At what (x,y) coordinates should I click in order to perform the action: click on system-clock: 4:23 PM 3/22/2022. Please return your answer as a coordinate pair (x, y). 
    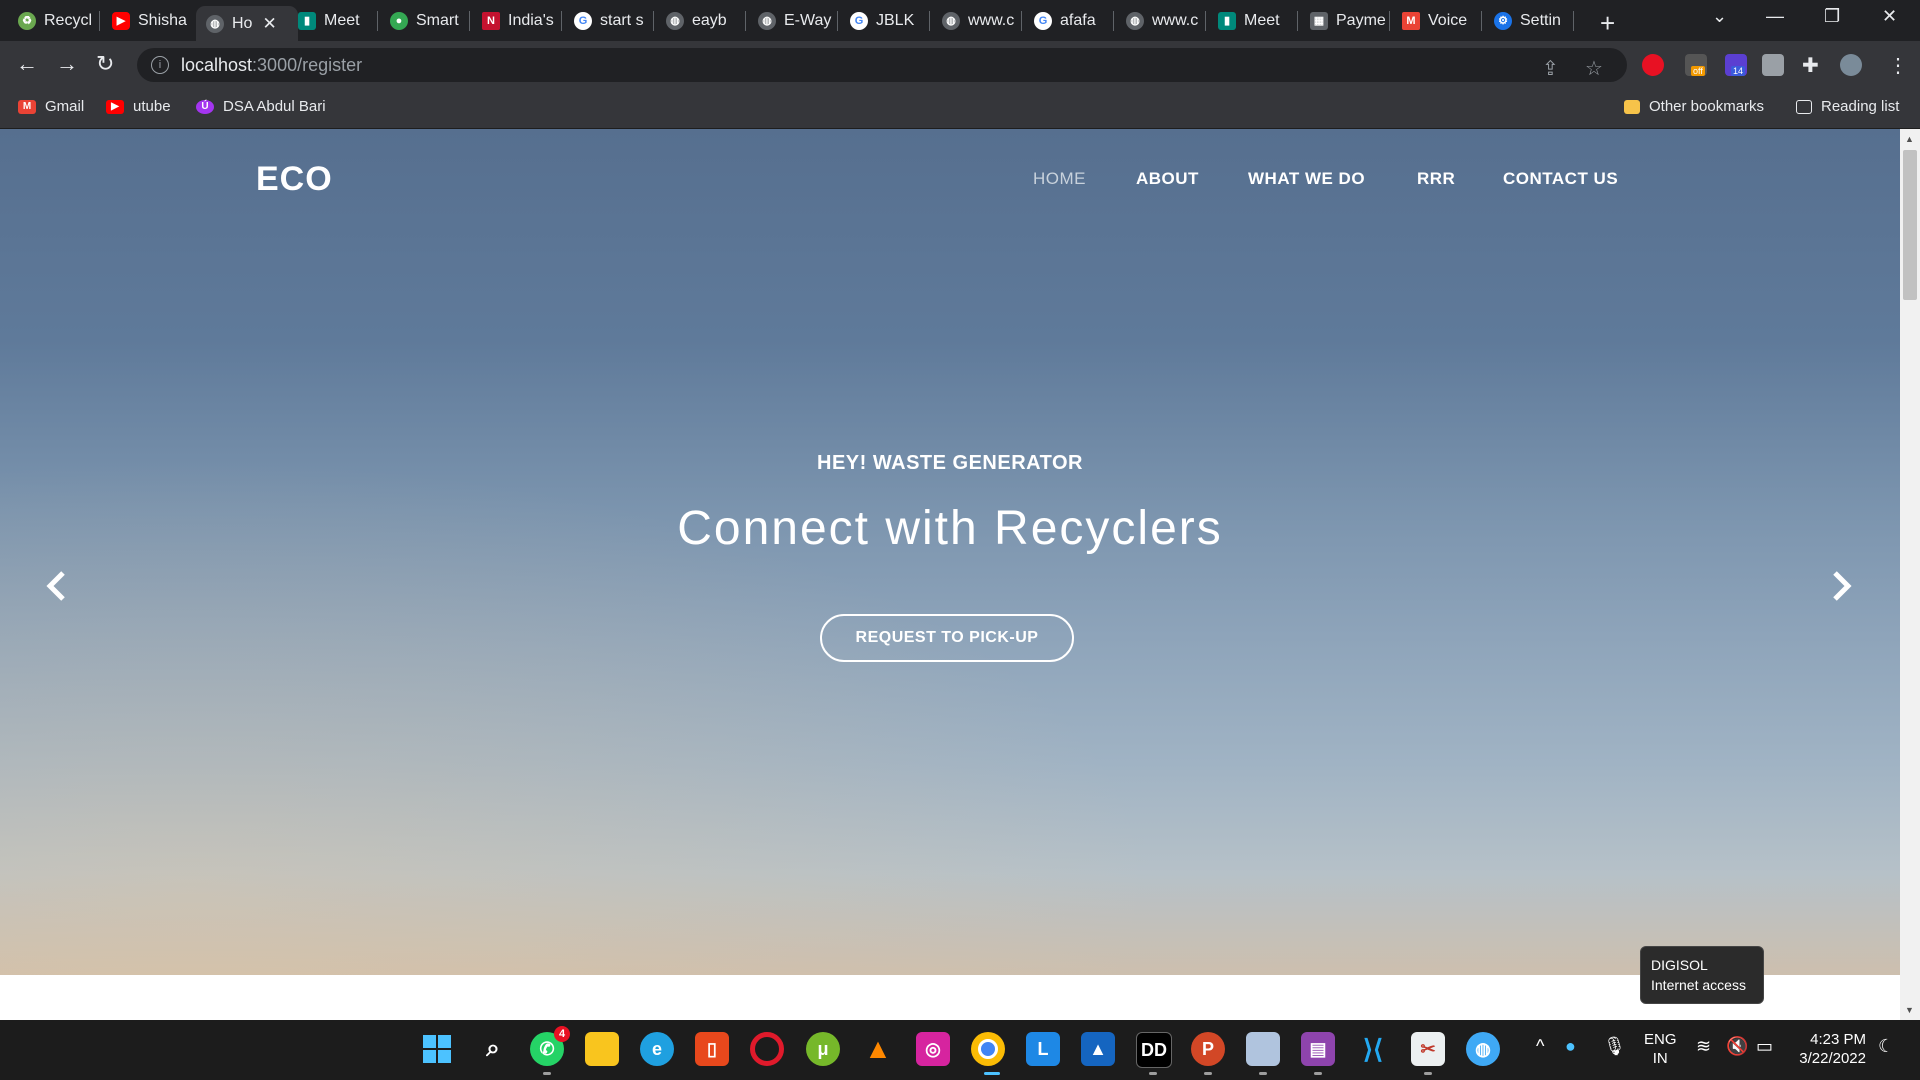
    Looking at the image, I should click on (1831, 1049).